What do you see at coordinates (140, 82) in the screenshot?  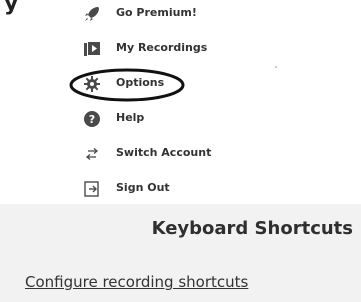 I see `menu-item-label: Options` at bounding box center [140, 82].